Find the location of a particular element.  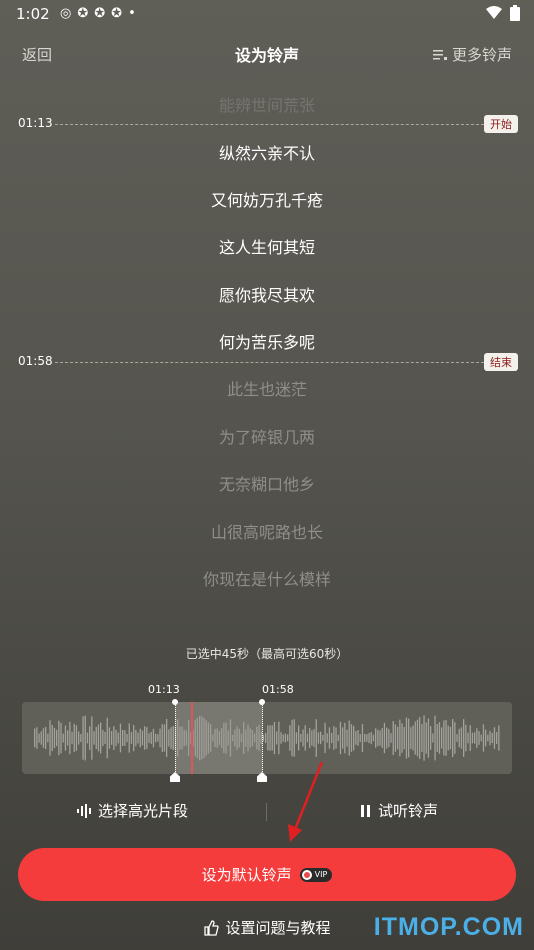

waveform is located at coordinates (267, 738).